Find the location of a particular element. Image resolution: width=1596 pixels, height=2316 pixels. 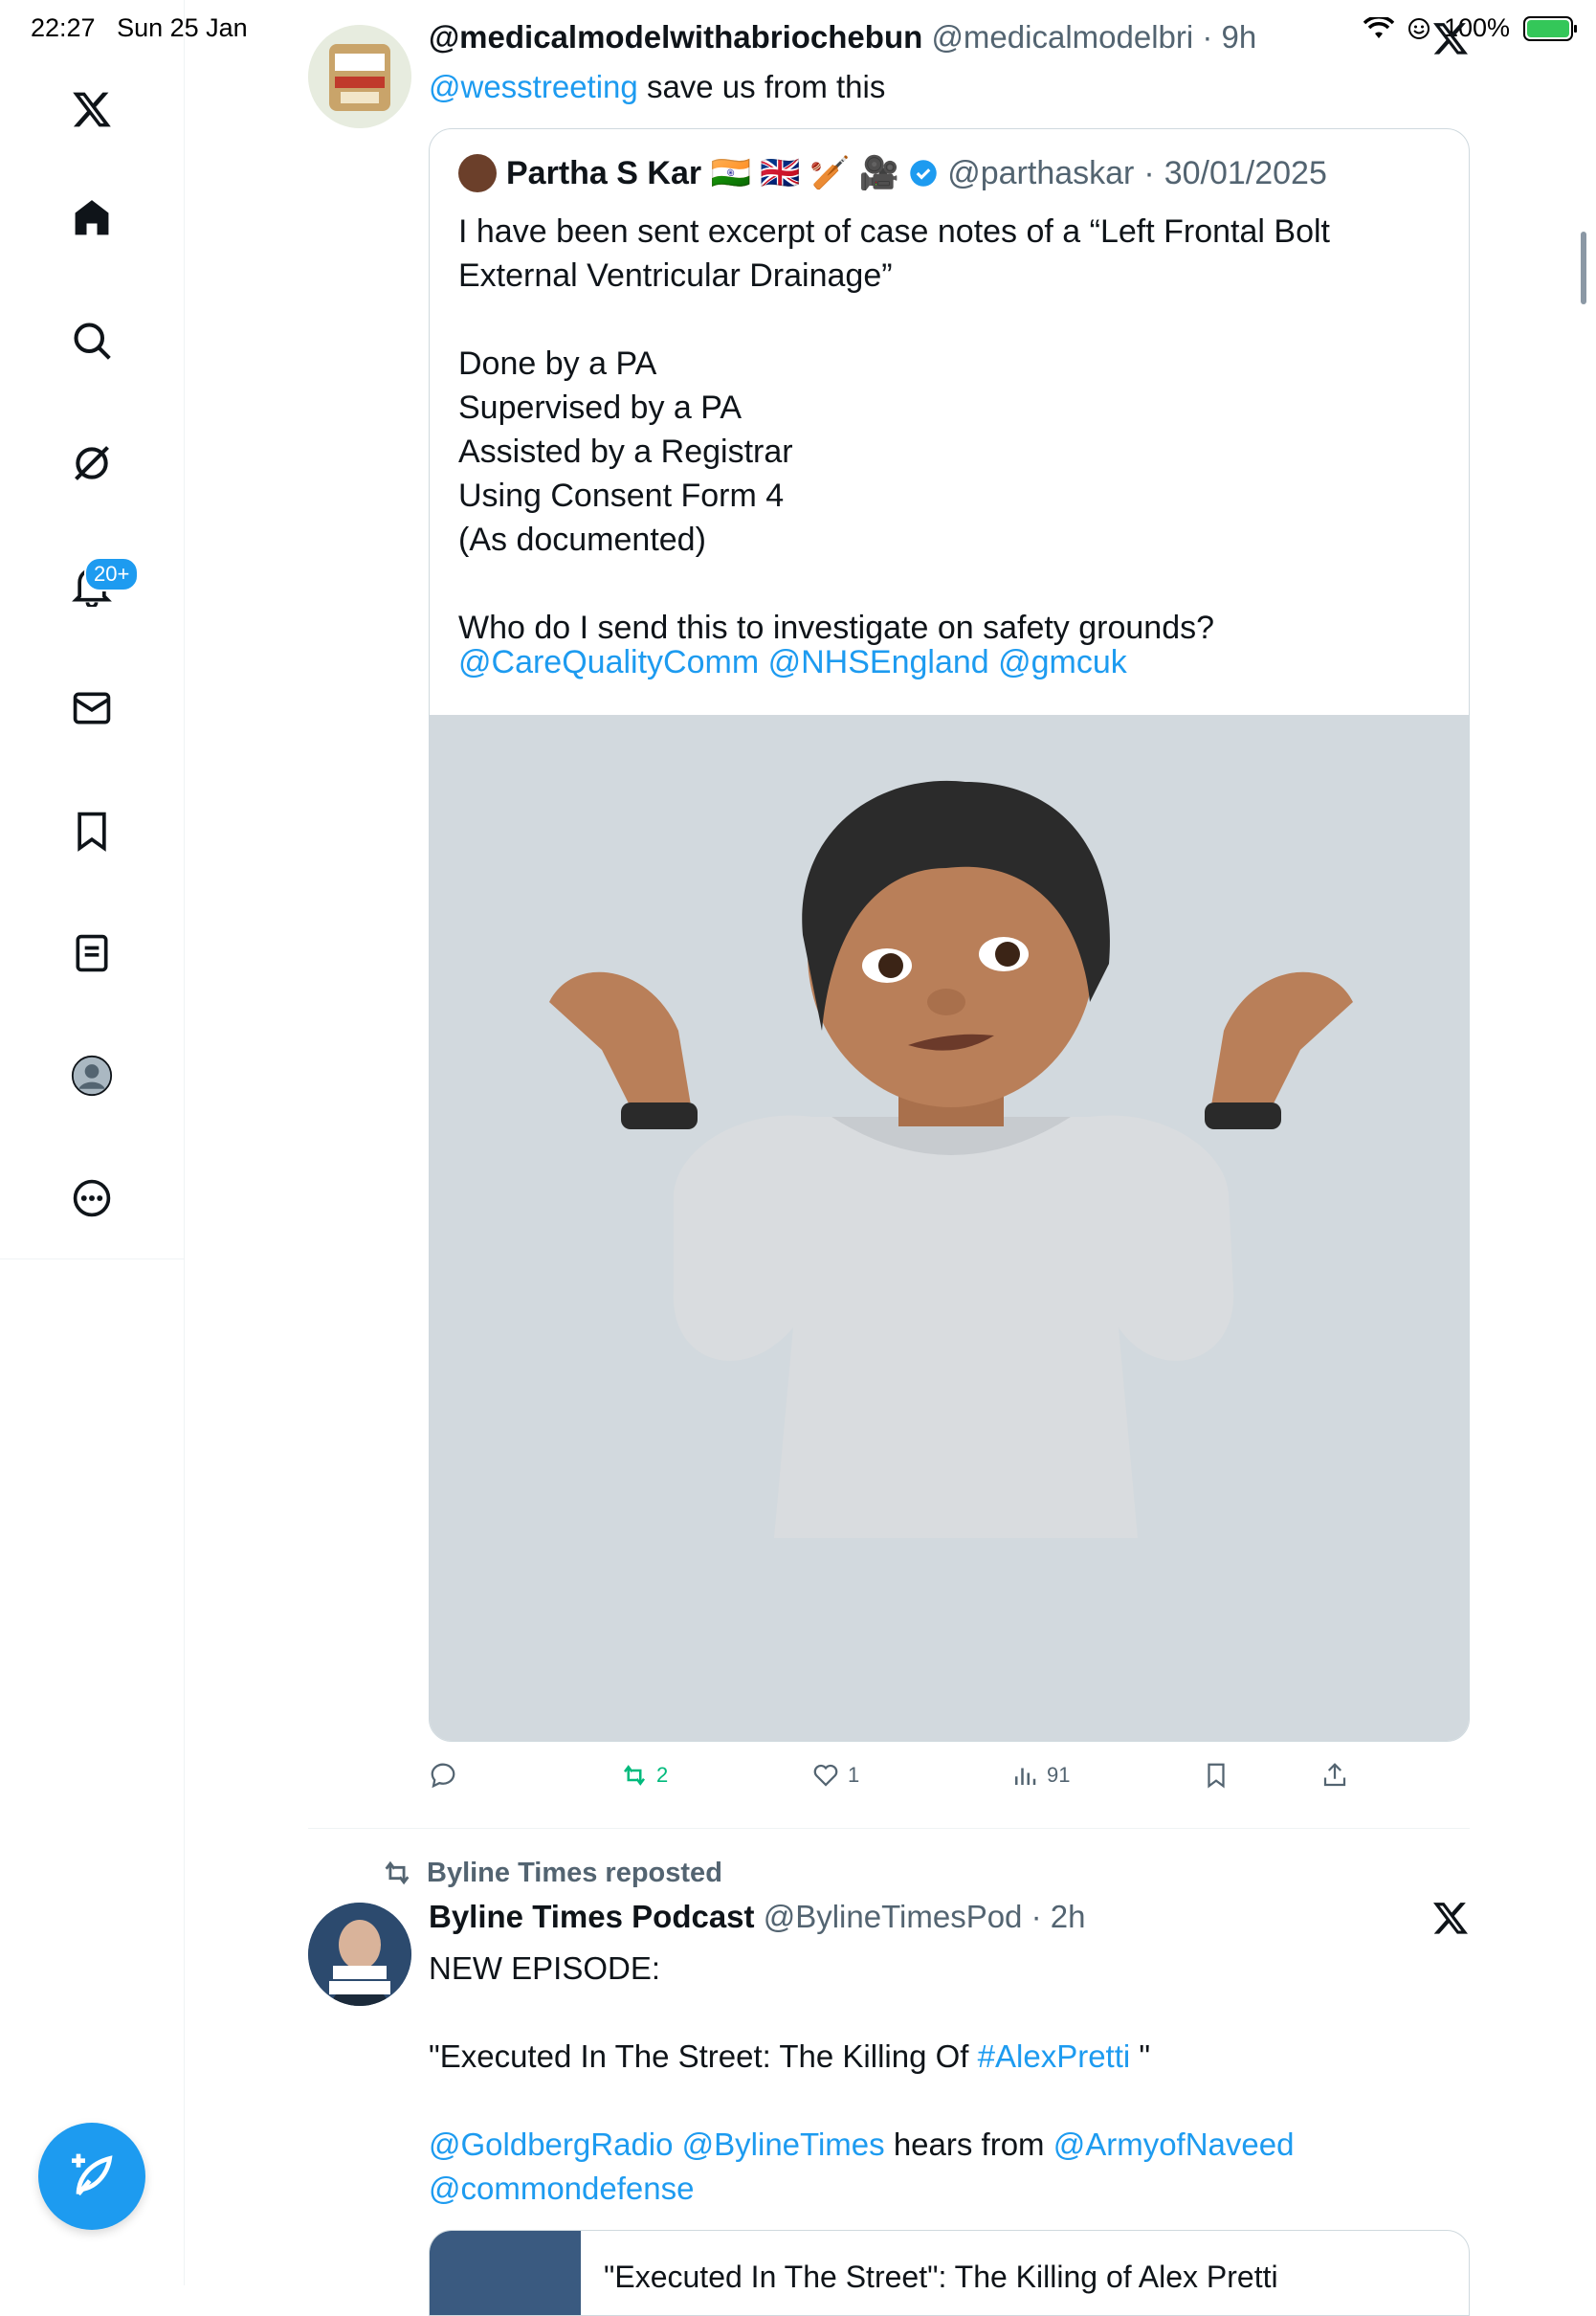

mention-link: @CareQualityComm is located at coordinates (609, 662).